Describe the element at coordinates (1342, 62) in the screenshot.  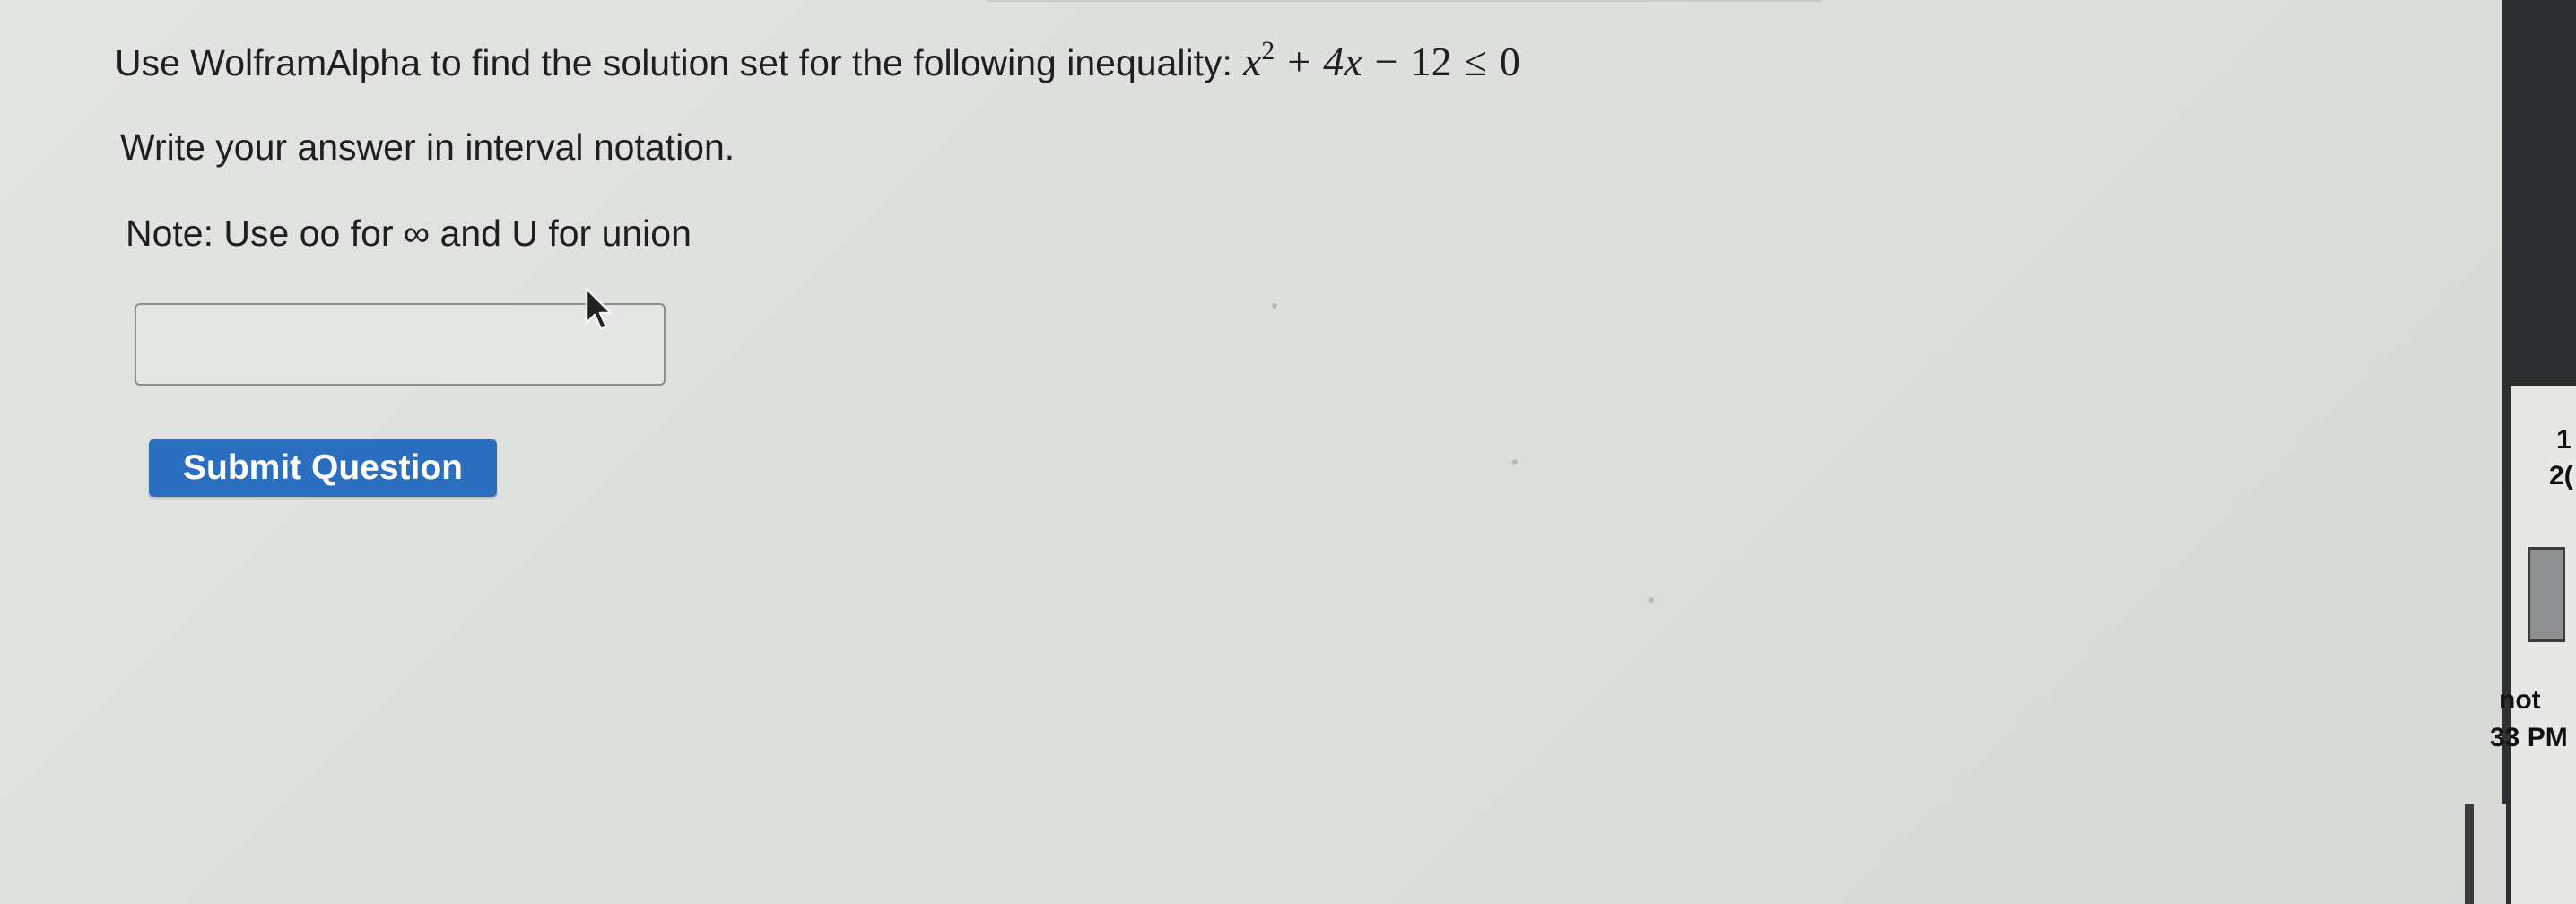
I see `math-term-4x: 4x` at that location.